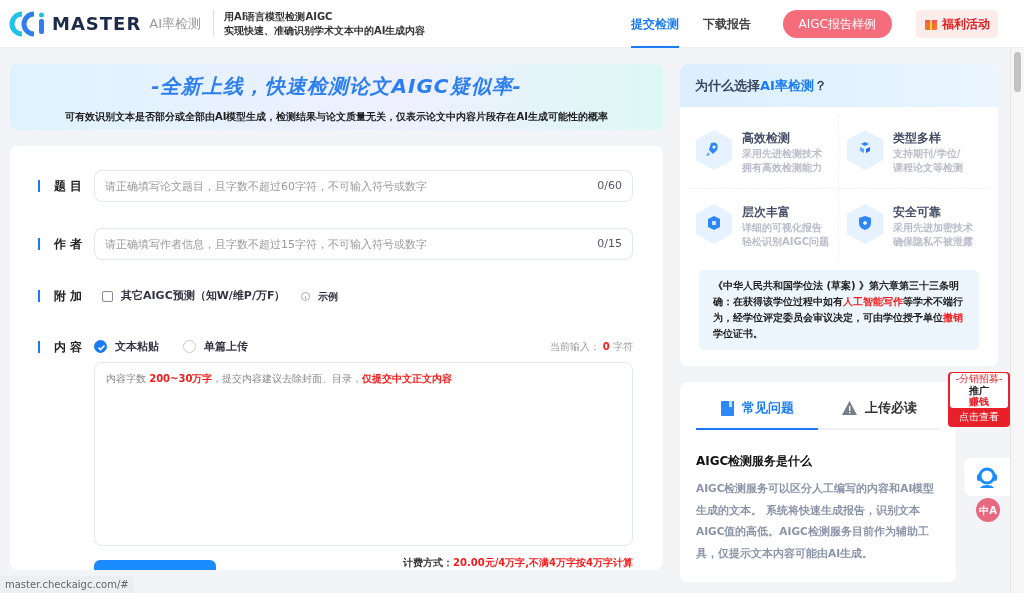 This screenshot has width=1024, height=593. I want to click on tagline: 实现快速、准确识别学术文本中的AI生成内容, so click(325, 30).